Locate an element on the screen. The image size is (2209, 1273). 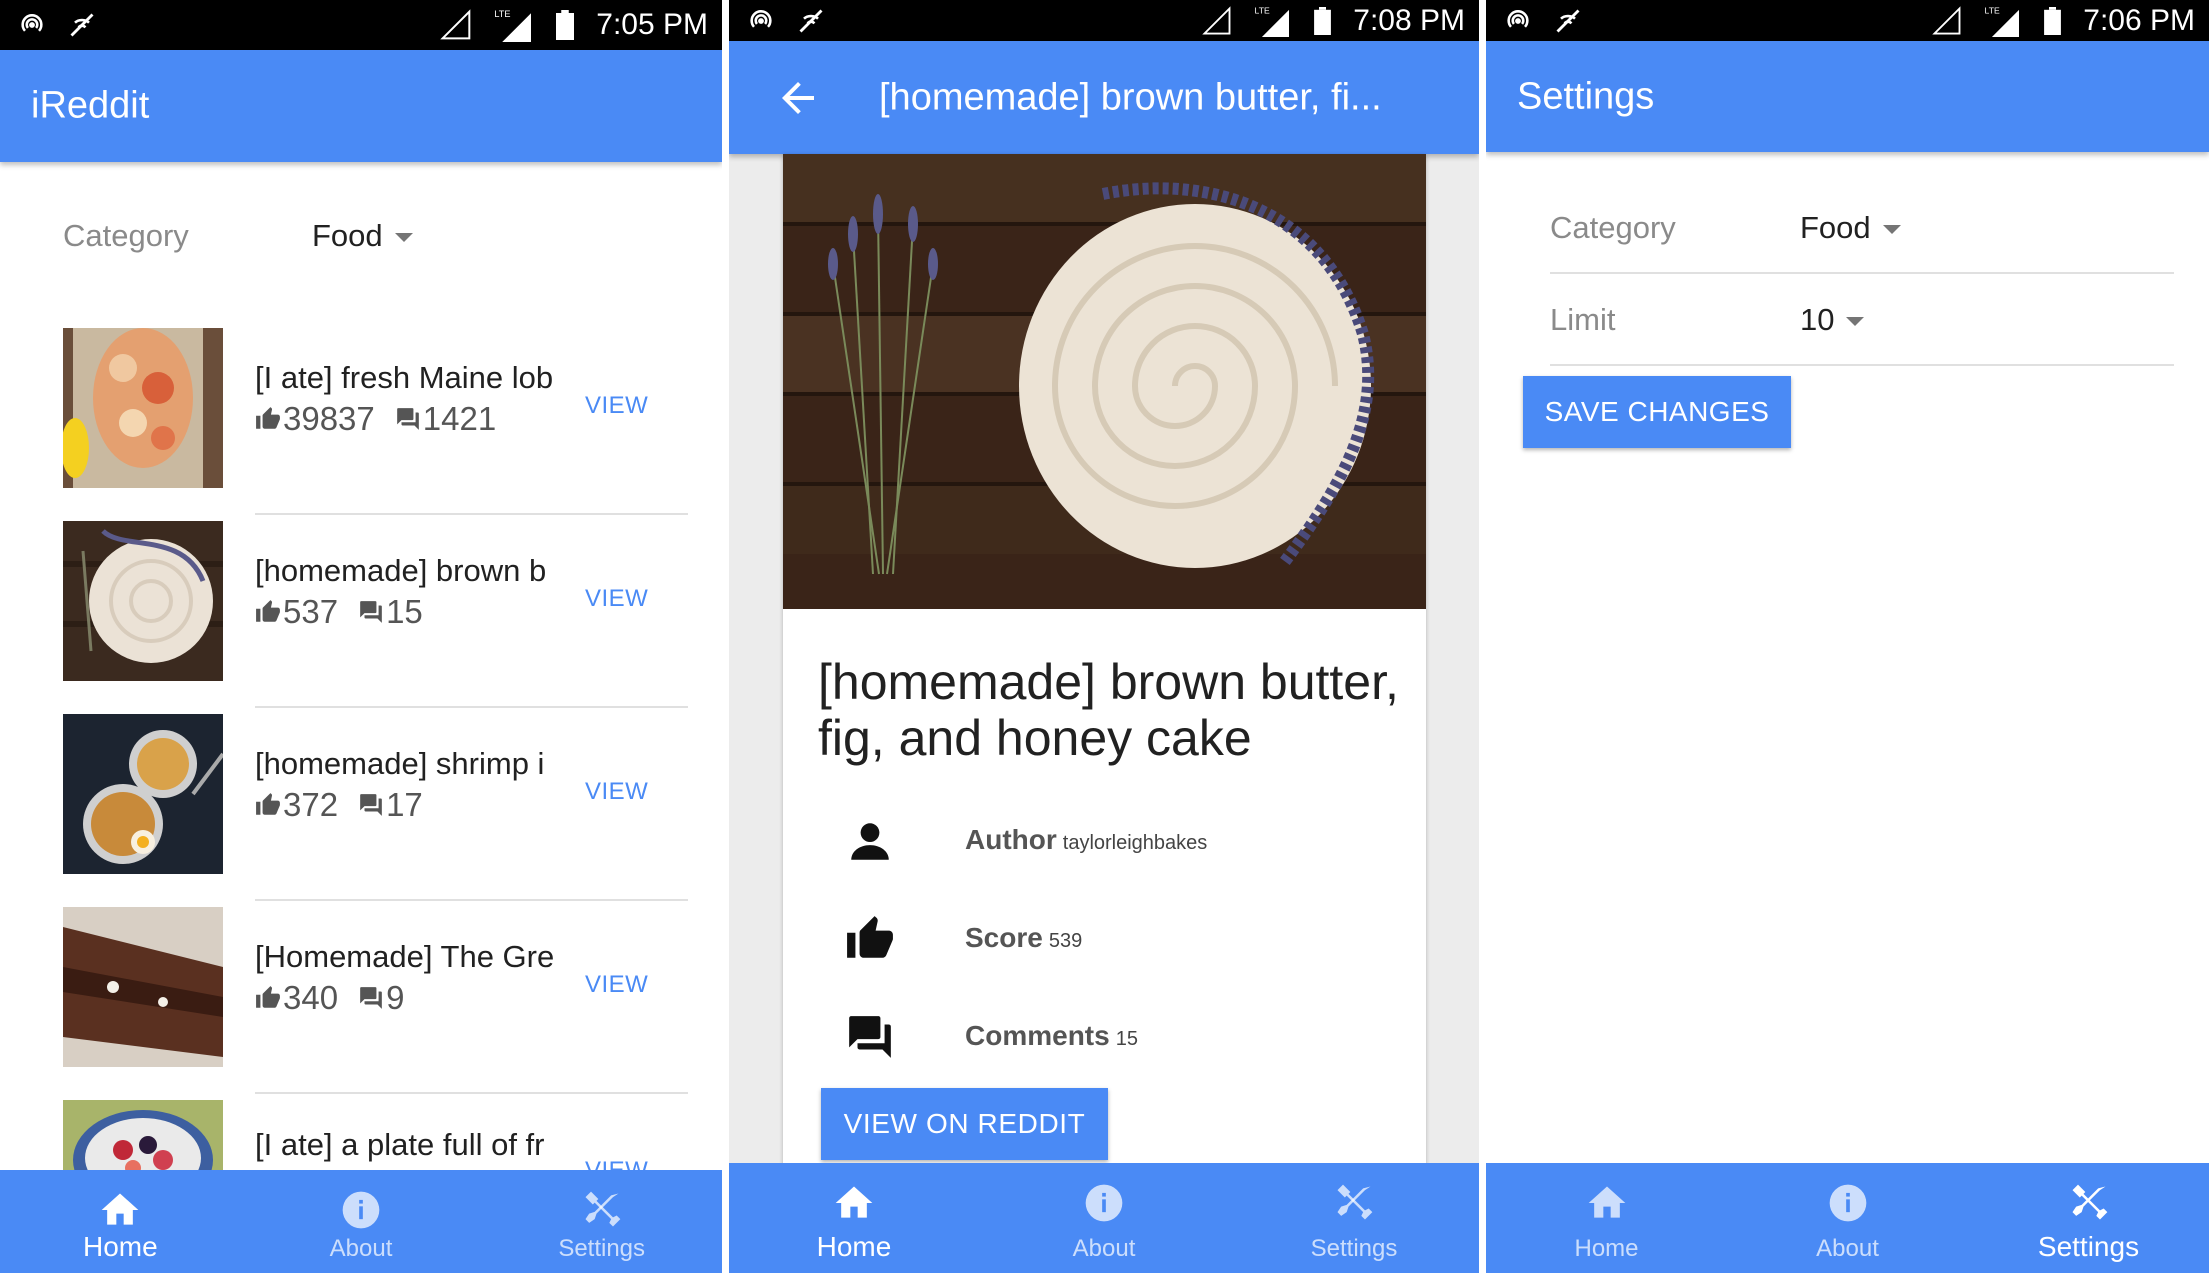
author-row: Author taylorleighbakes is located at coordinates (1104, 838).